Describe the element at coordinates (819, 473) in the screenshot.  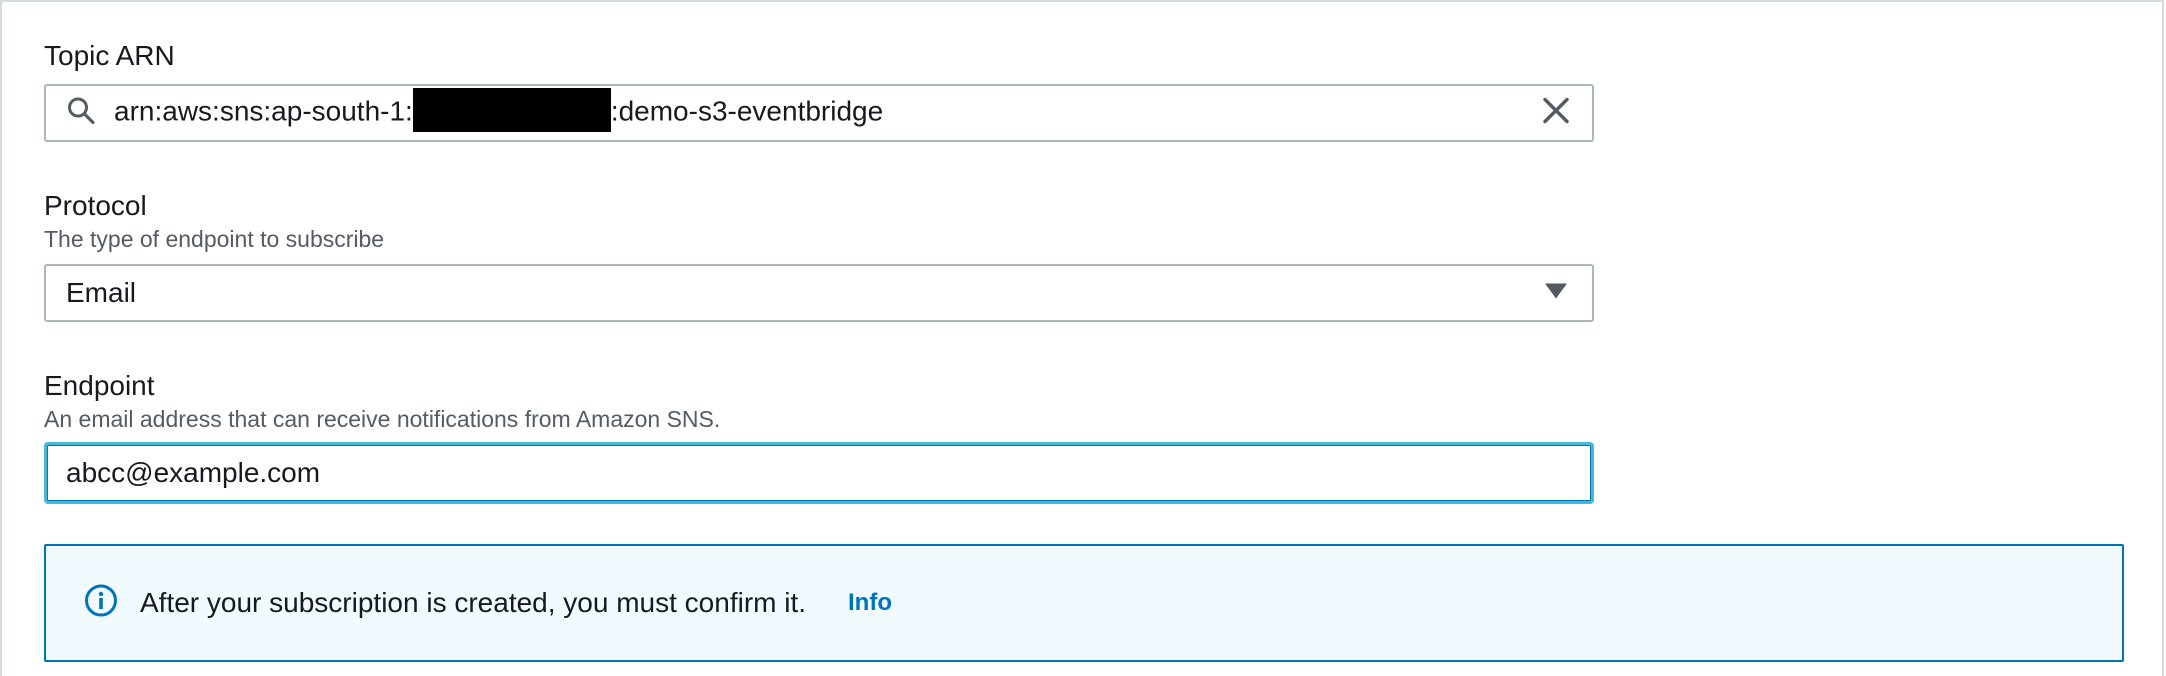
I see `endpoint-email-input: abcc@example.com` at that location.